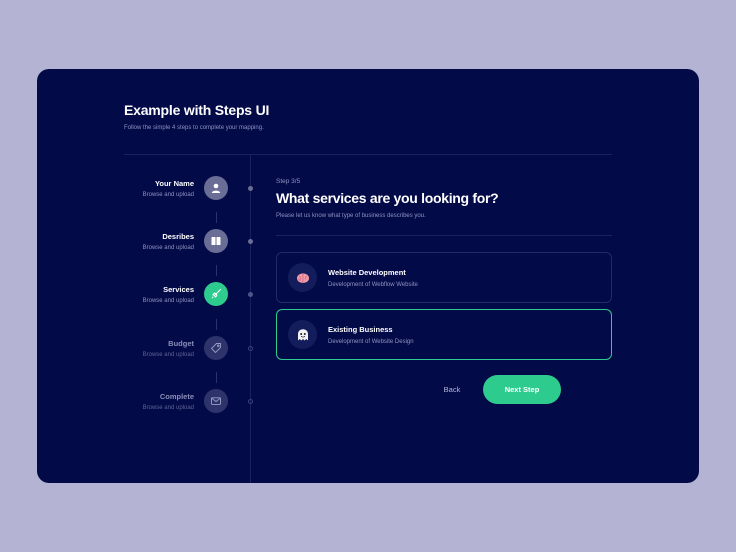 The image size is (736, 552). What do you see at coordinates (178, 236) in the screenshot?
I see `step-label: Desribes` at bounding box center [178, 236].